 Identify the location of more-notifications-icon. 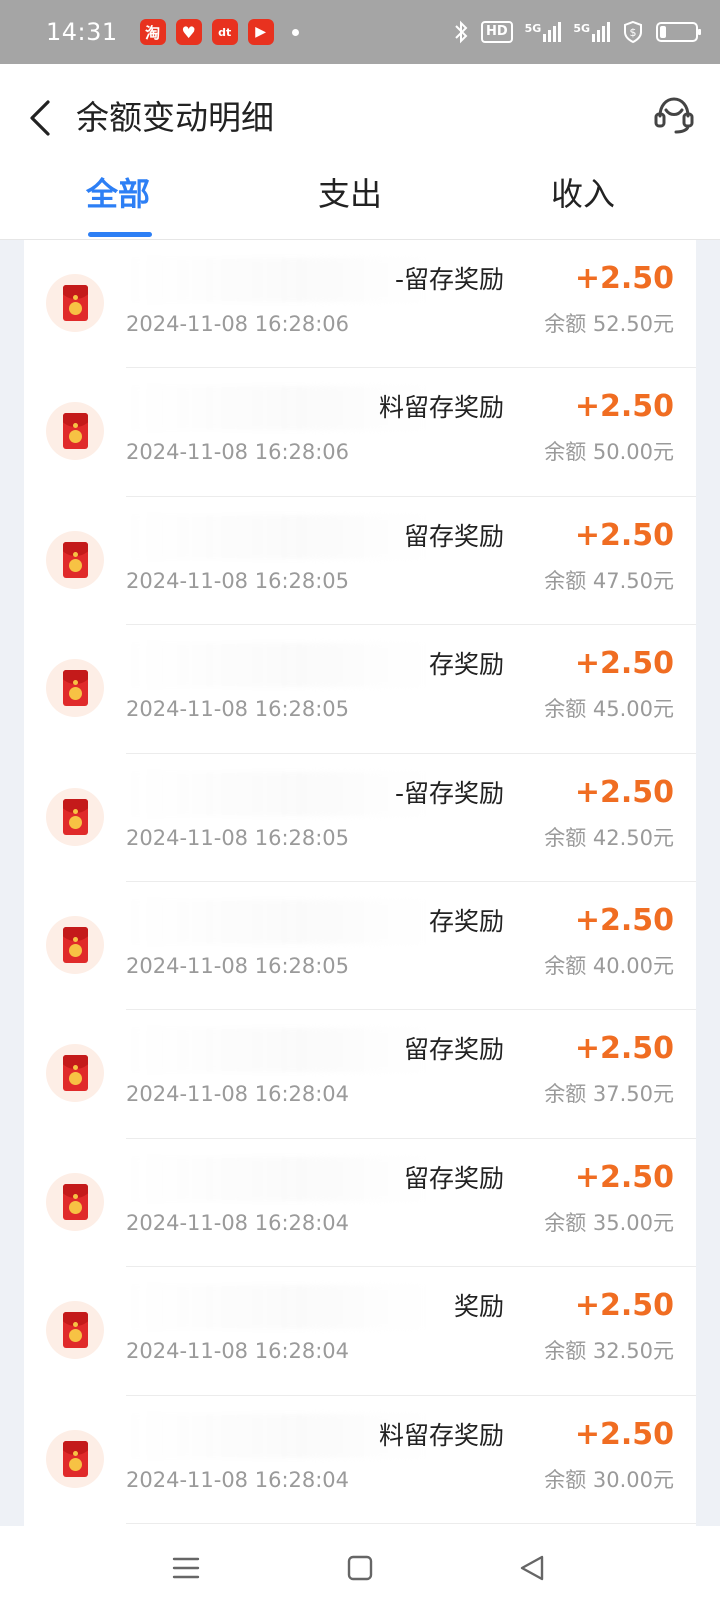
(295, 32).